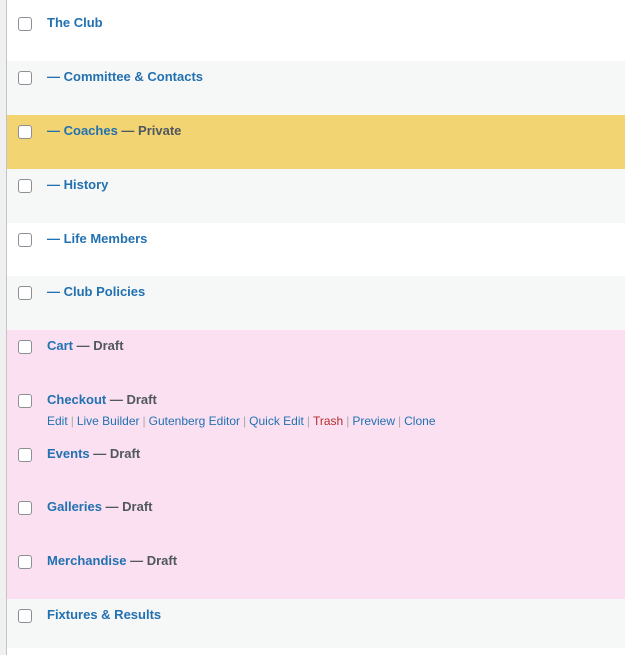 The height and width of the screenshot is (655, 625). I want to click on row-title: Galleries — Draft, so click(100, 507).